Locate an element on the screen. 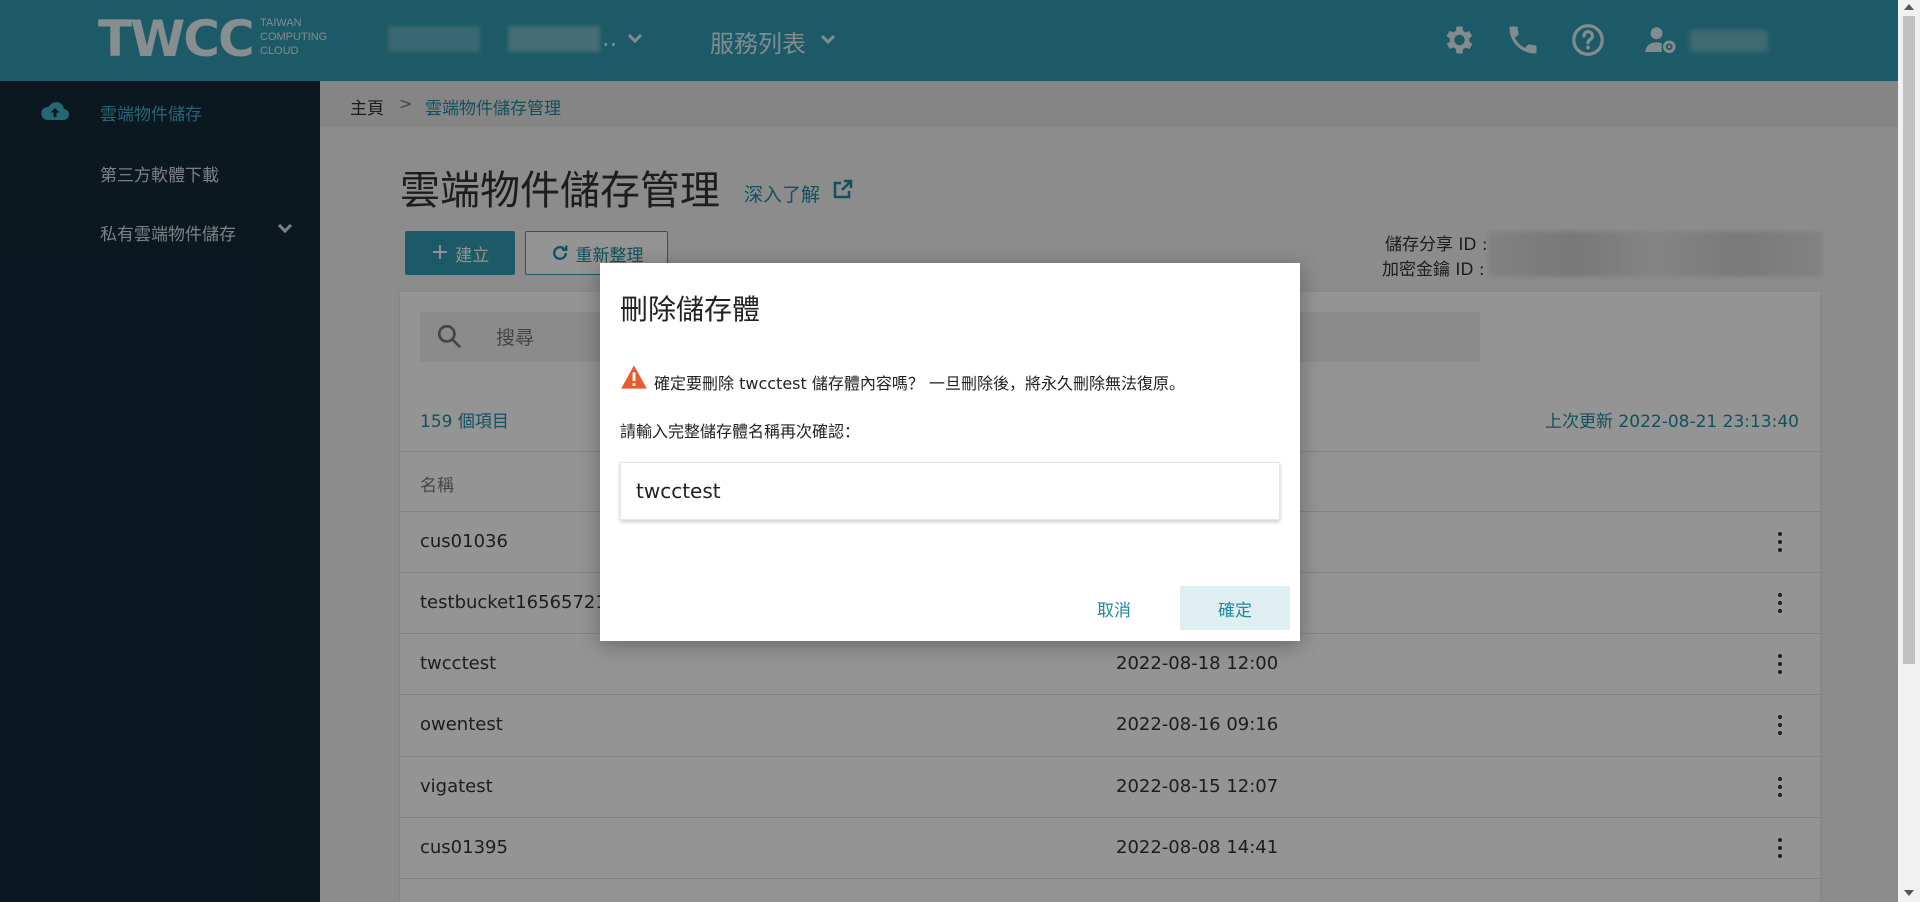 The image size is (1920, 902). dialog-warning-text: 確定要刪除 twcctest 儲存體內容嗎？ 一旦刪除後，將永久刪除無法復原。 is located at coordinates (919, 383).